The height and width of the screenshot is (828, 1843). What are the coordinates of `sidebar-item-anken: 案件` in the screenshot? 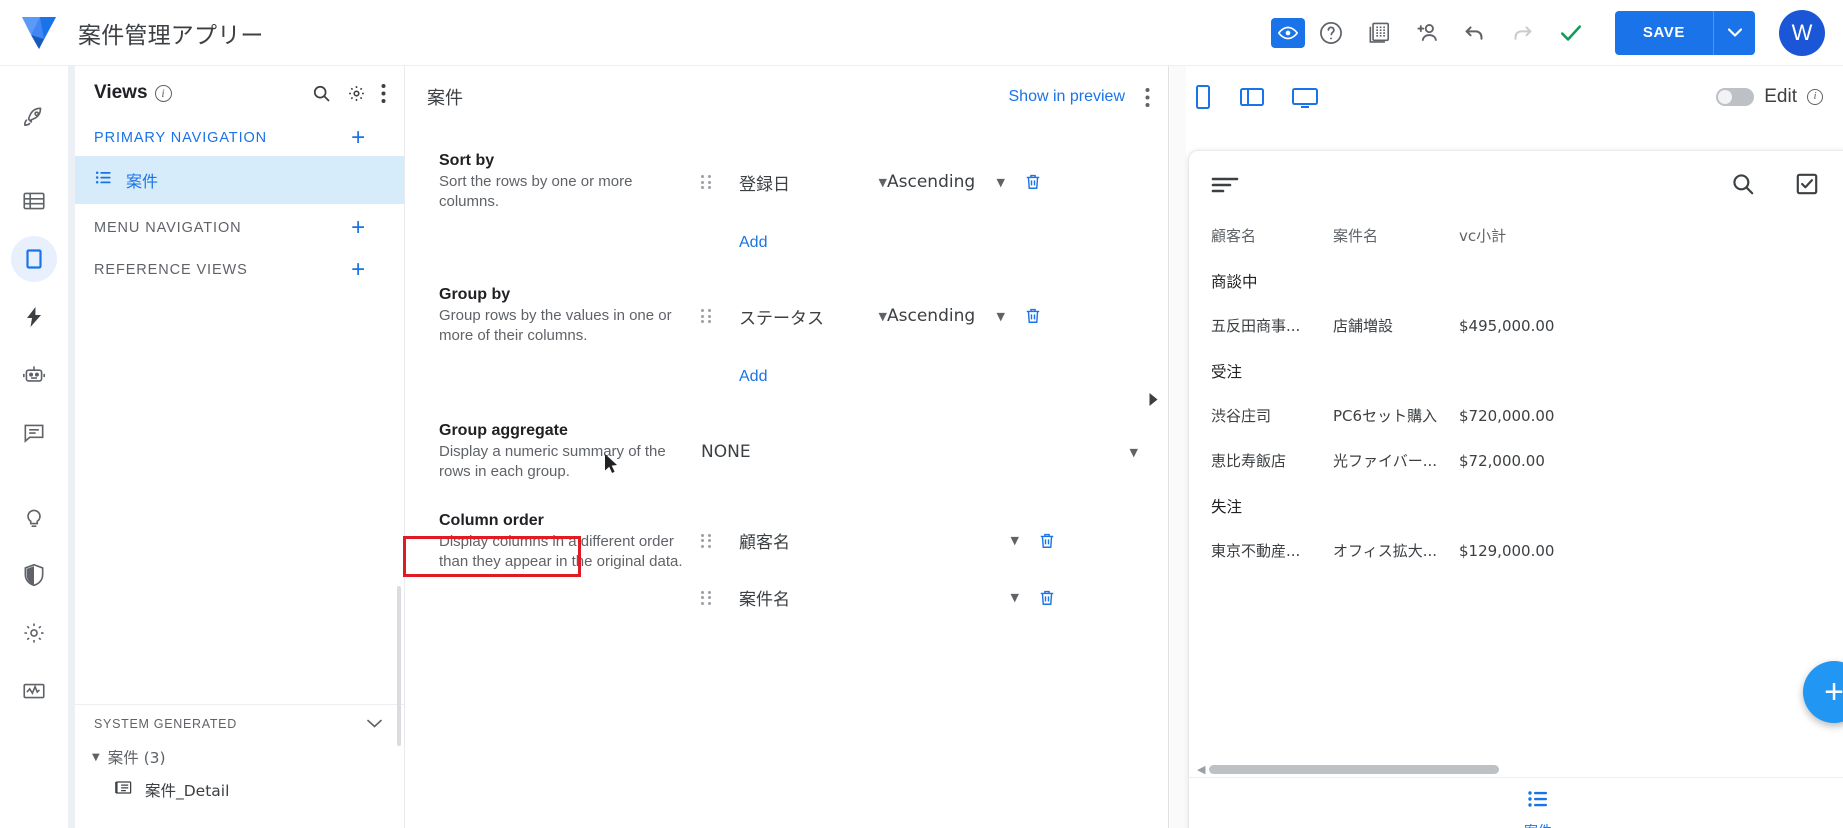 It's located at (236, 180).